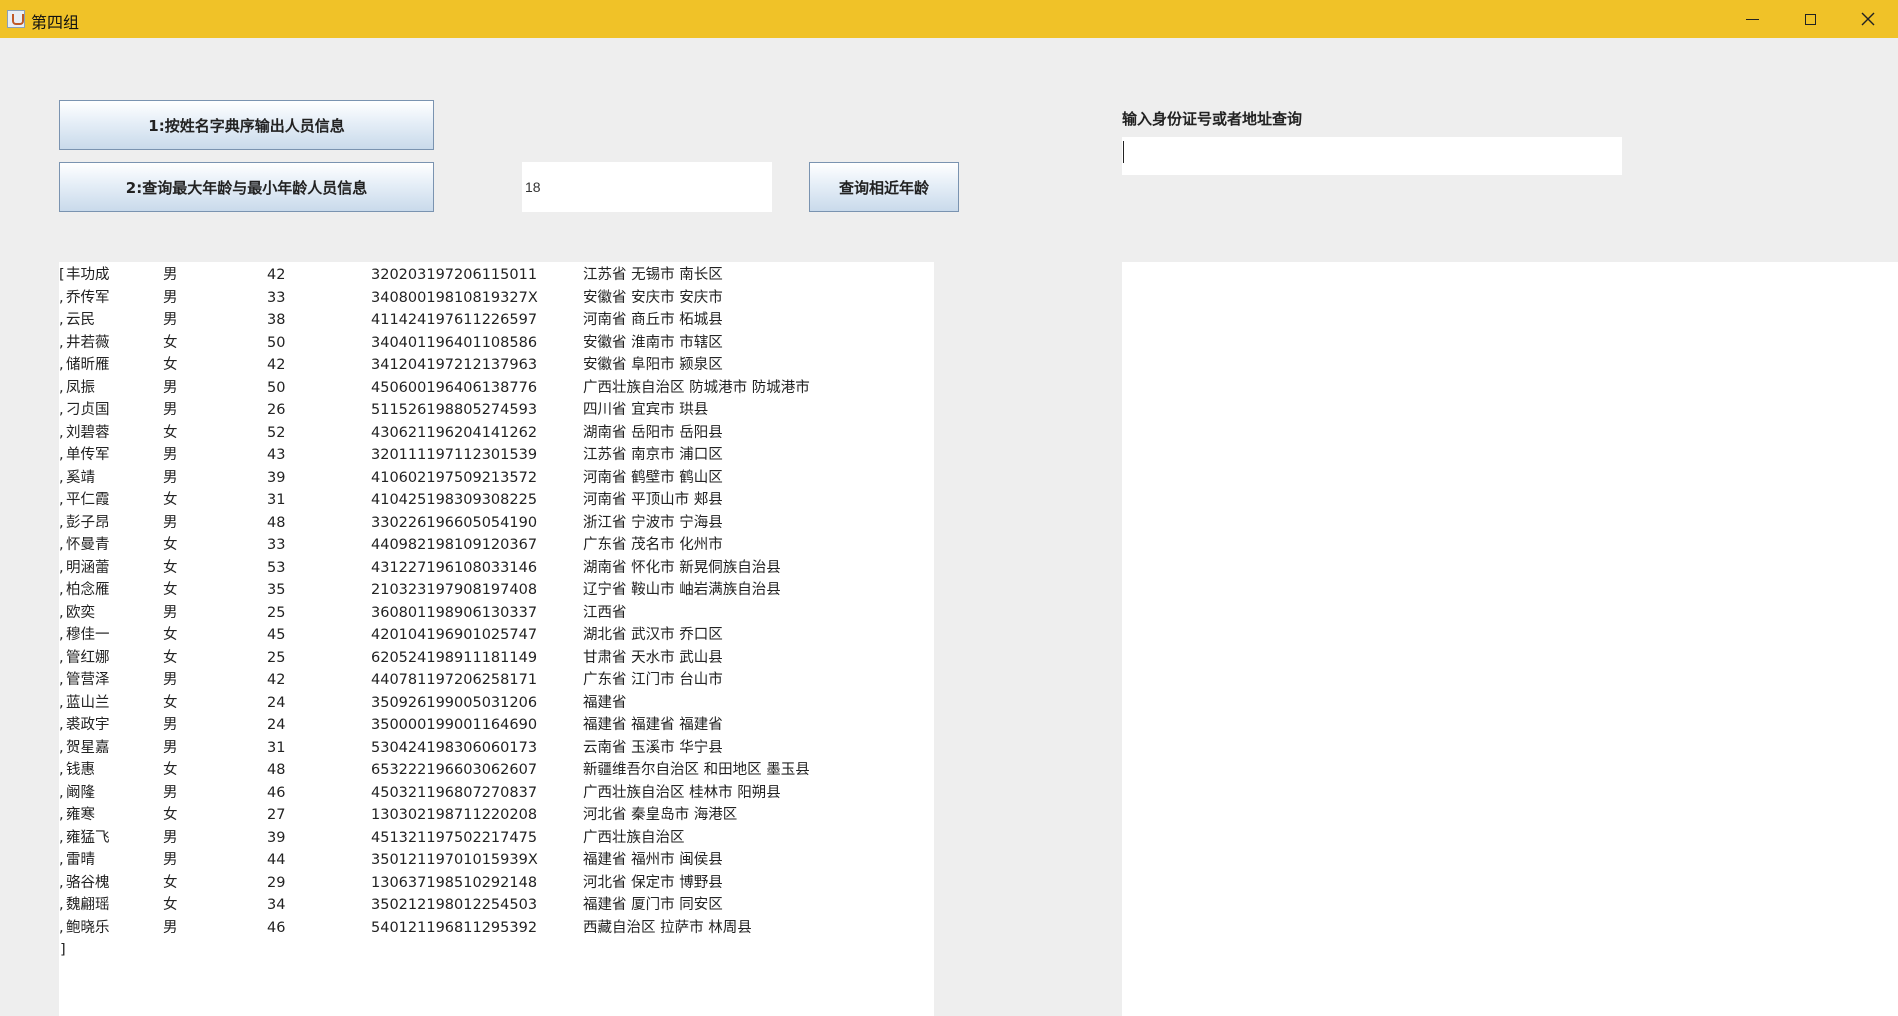 The width and height of the screenshot is (1898, 1016). What do you see at coordinates (276, 432) in the screenshot?
I see `person-age: 52` at bounding box center [276, 432].